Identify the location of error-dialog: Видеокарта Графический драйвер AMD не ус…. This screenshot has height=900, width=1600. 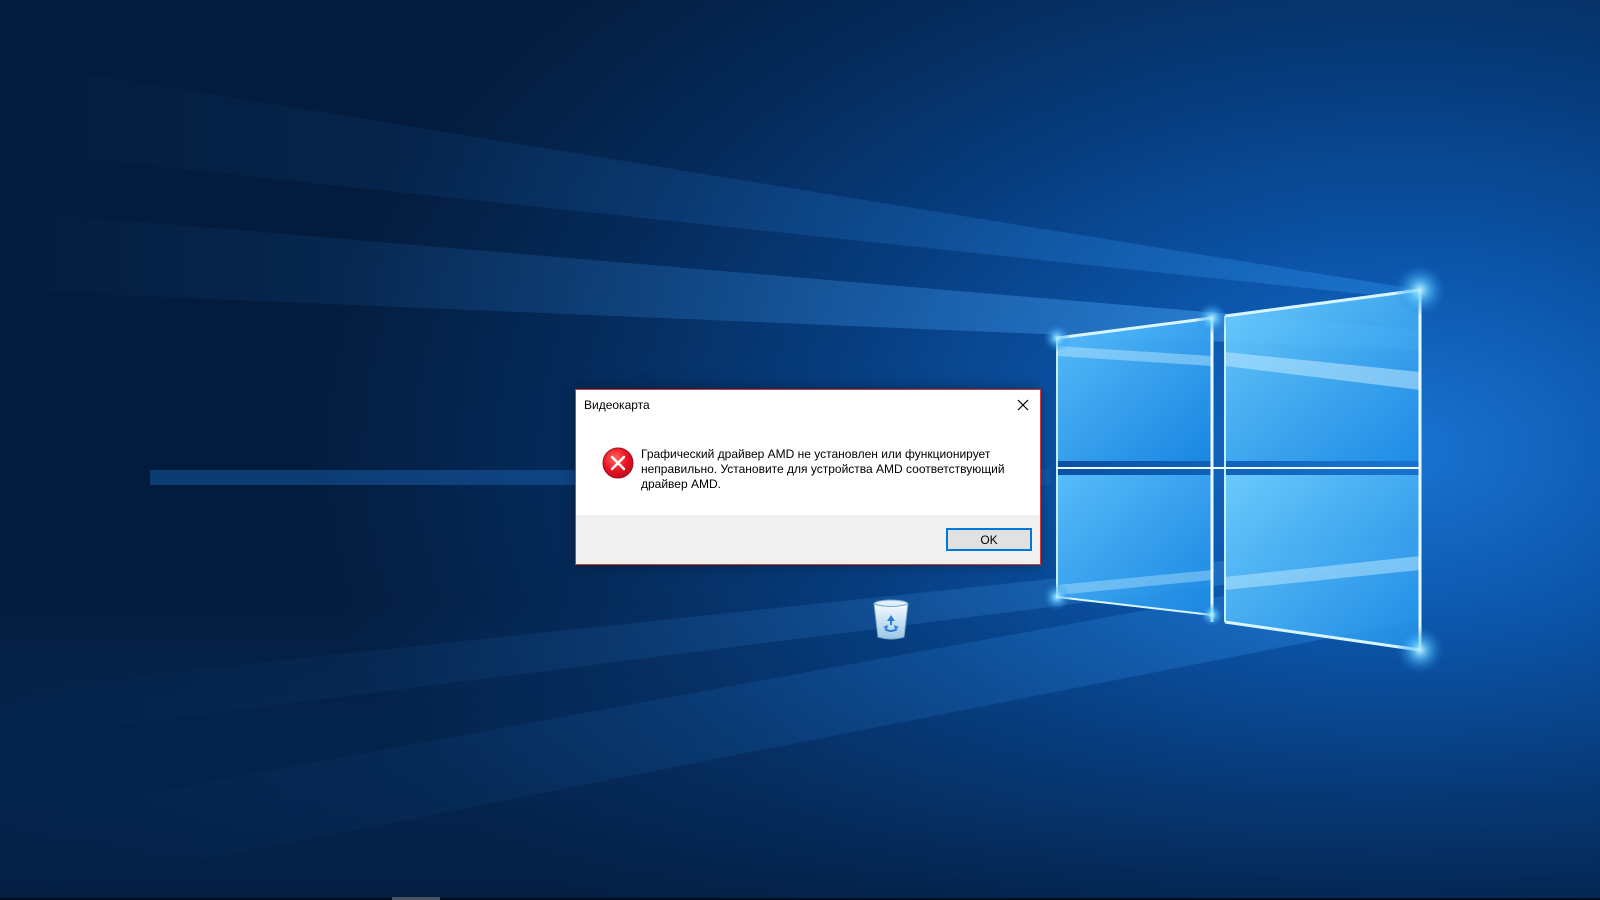
(808, 477).